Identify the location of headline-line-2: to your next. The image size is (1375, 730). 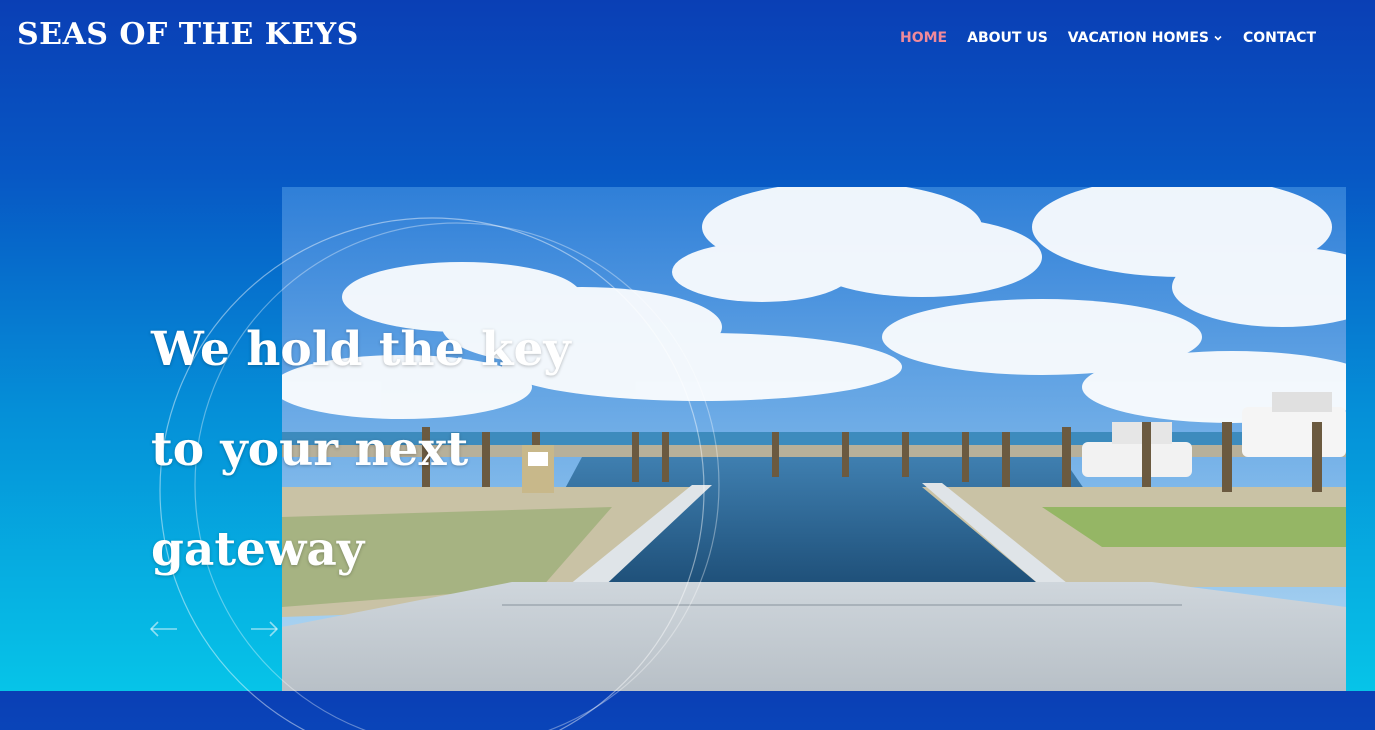
(310, 449).